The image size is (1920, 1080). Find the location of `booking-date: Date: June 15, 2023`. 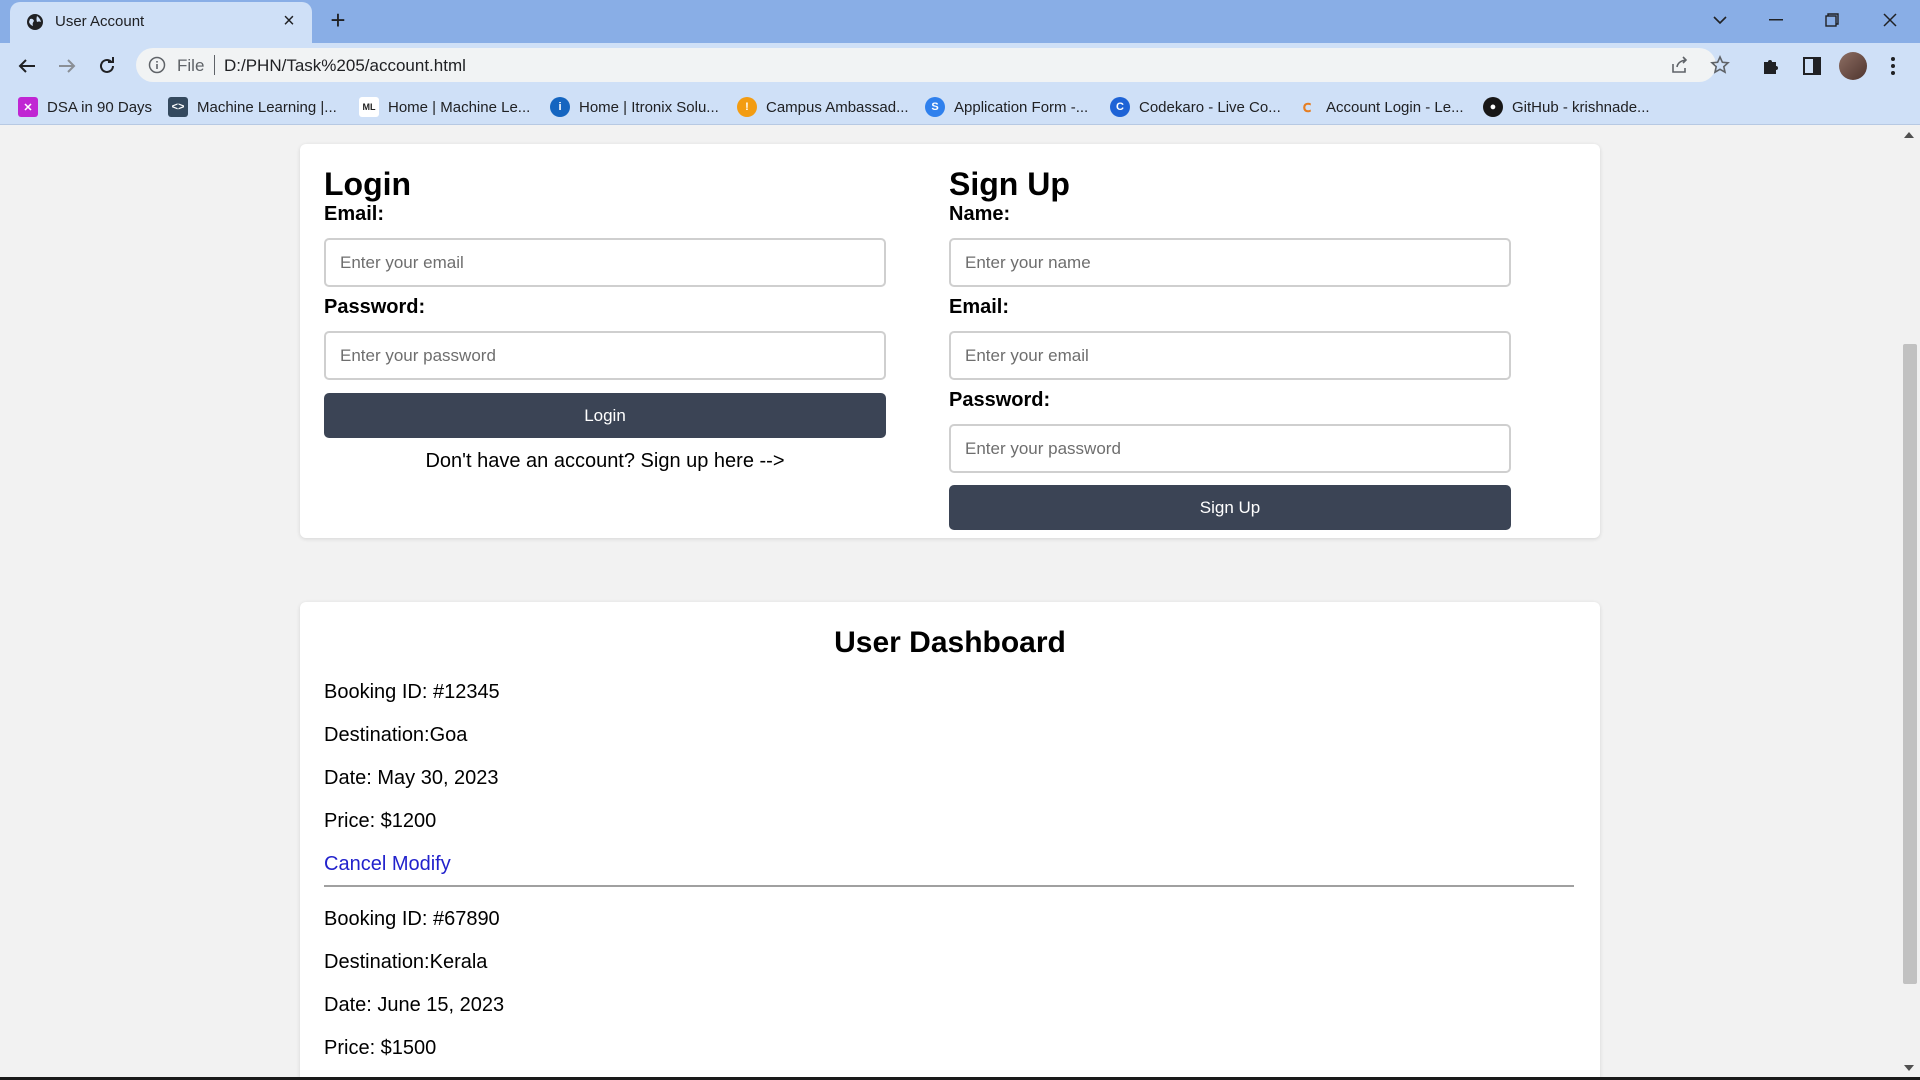

booking-date: Date: June 15, 2023 is located at coordinates (414, 1005).